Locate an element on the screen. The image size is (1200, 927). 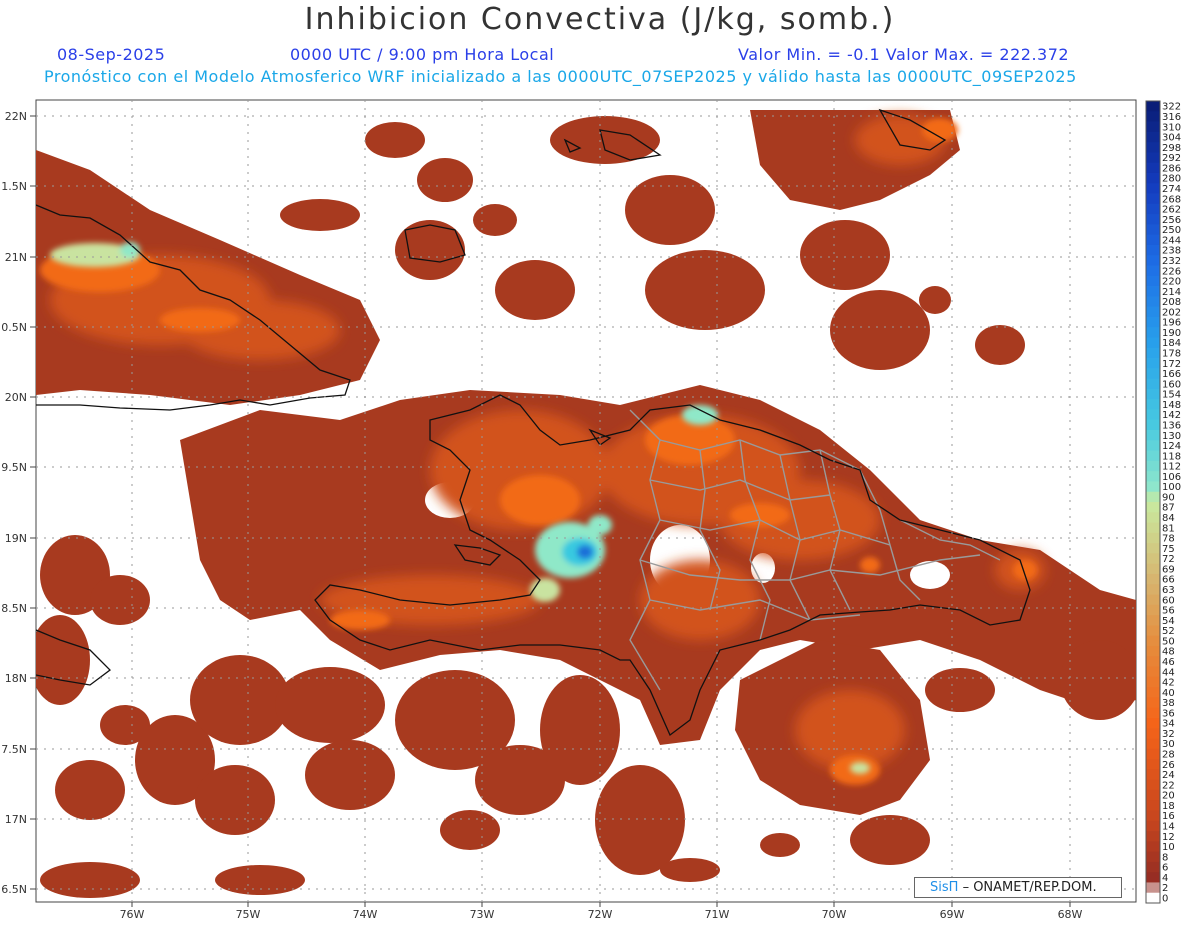
lon-label: 70W is located at coordinates (834, 914).